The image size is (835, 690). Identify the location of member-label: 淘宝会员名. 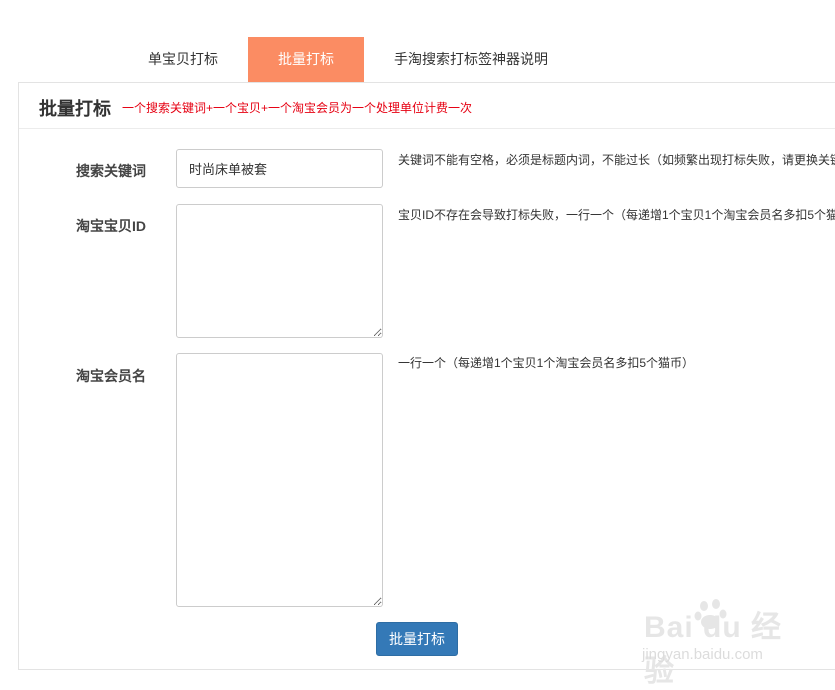
(111, 376).